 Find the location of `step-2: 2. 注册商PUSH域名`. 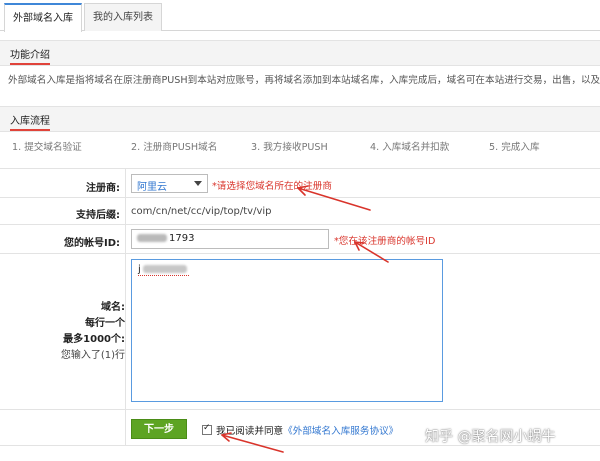

step-2: 2. 注册商PUSH域名 is located at coordinates (174, 147).